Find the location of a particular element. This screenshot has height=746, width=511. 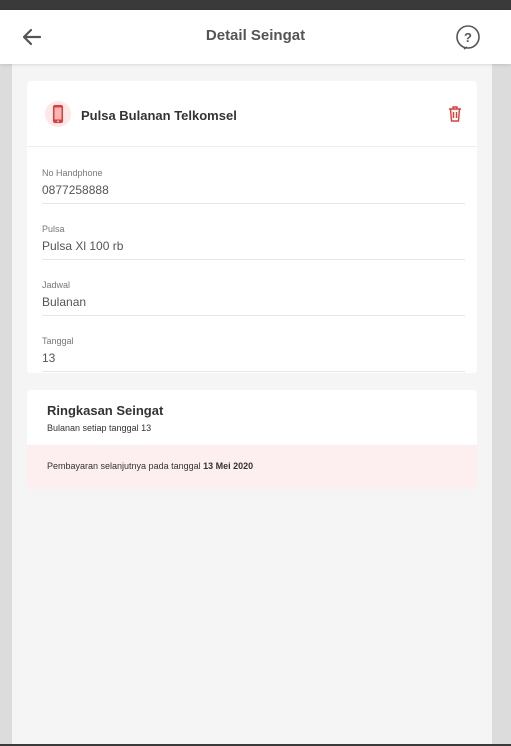

smartphone-icon is located at coordinates (58, 114).